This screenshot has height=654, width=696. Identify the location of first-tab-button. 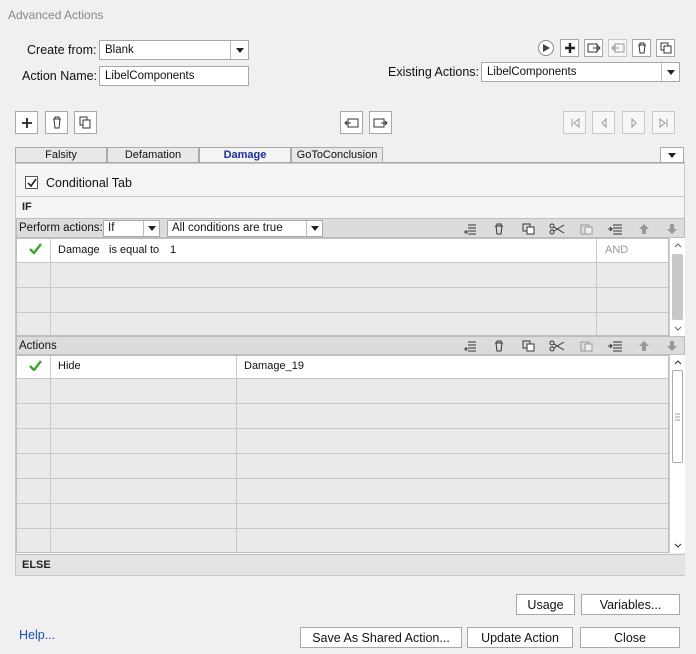
(574, 122).